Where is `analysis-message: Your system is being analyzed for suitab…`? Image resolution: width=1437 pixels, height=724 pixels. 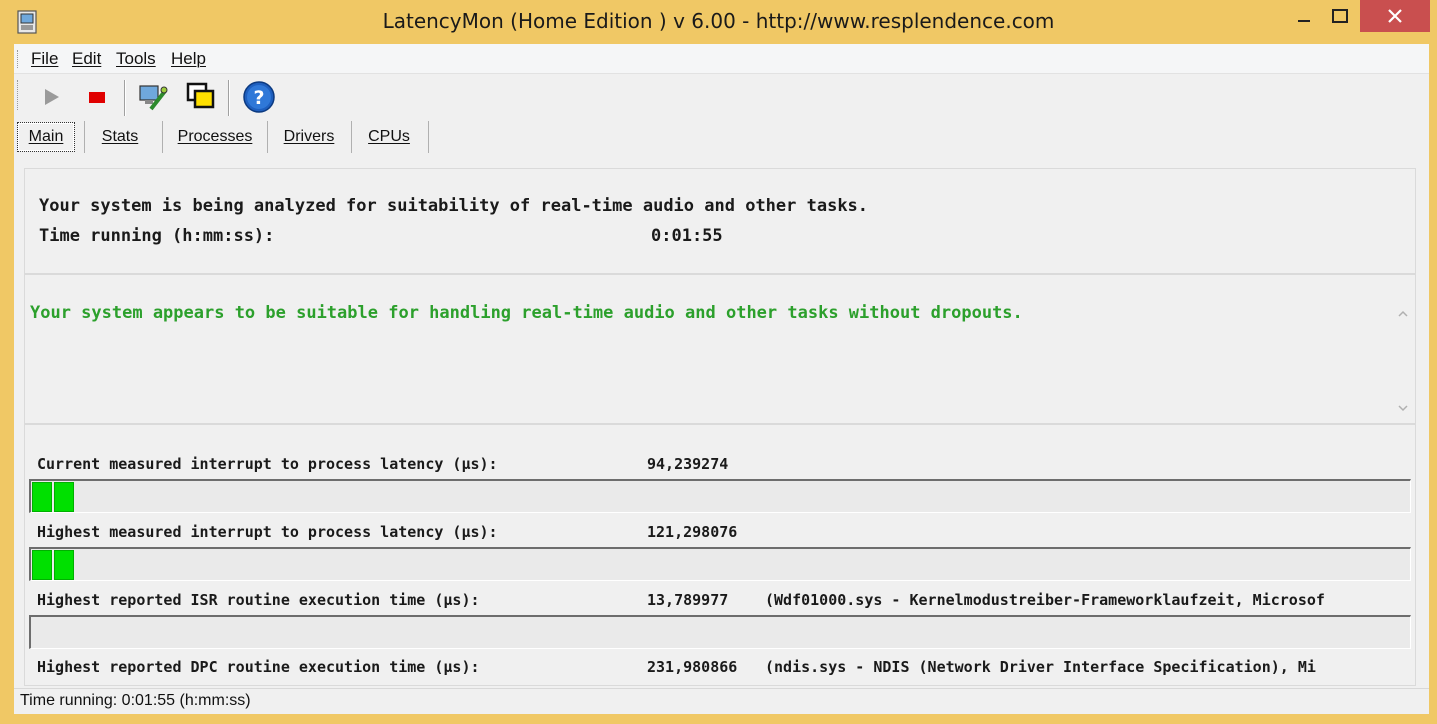 analysis-message: Your system is being analyzed for suitab… is located at coordinates (454, 206).